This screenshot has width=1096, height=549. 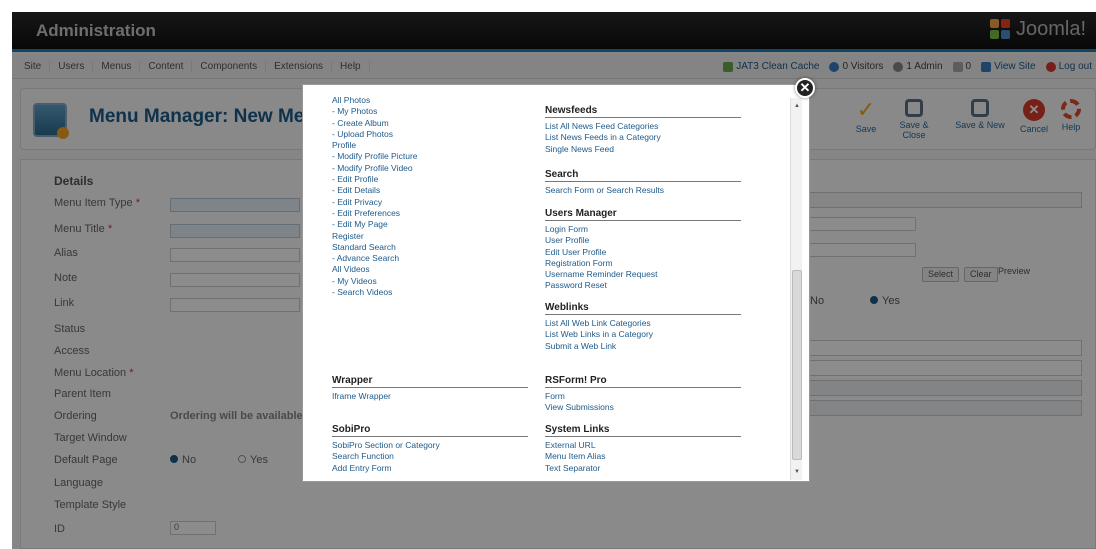 I want to click on menu-type-link: Search Form or Search Results, so click(x=643, y=190).